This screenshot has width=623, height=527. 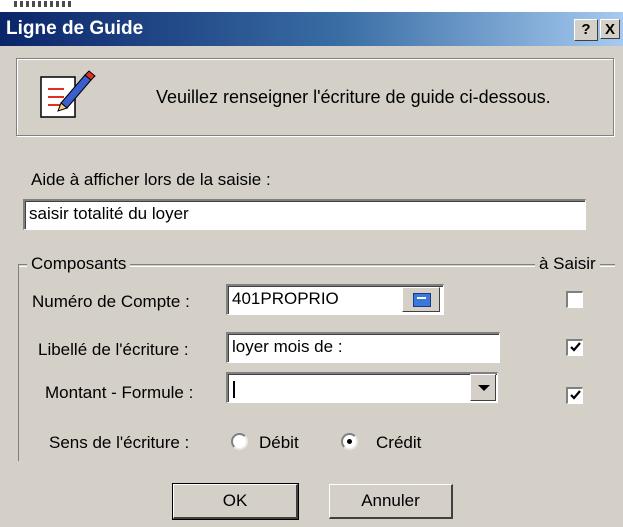 What do you see at coordinates (483, 387) in the screenshot?
I see `montant-dropdown-button` at bounding box center [483, 387].